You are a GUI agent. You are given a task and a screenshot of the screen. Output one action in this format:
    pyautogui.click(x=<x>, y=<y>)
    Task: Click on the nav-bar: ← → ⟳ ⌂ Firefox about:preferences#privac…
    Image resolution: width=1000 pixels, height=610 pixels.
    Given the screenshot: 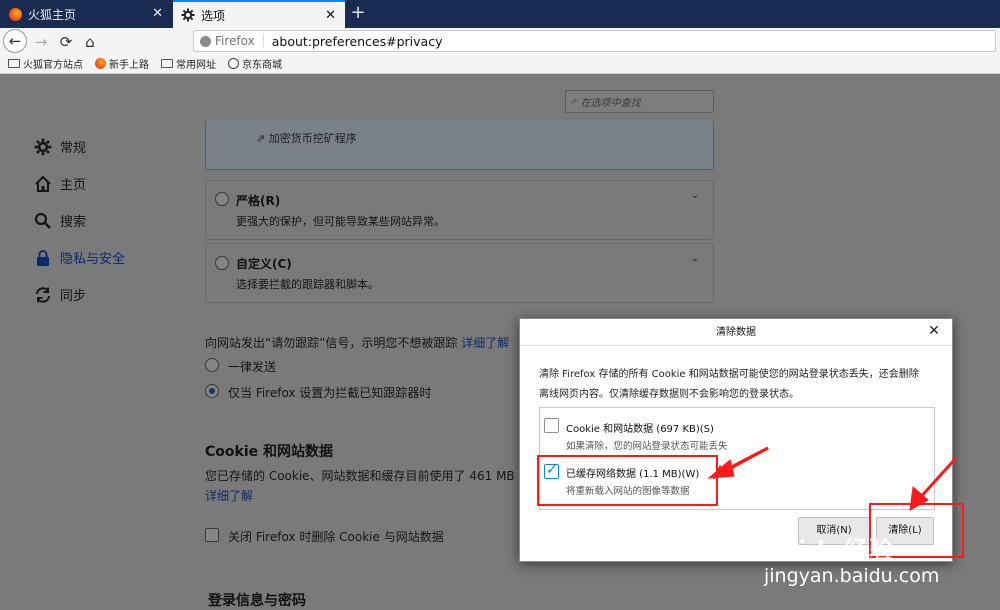 What is the action you would take?
    pyautogui.click(x=500, y=41)
    